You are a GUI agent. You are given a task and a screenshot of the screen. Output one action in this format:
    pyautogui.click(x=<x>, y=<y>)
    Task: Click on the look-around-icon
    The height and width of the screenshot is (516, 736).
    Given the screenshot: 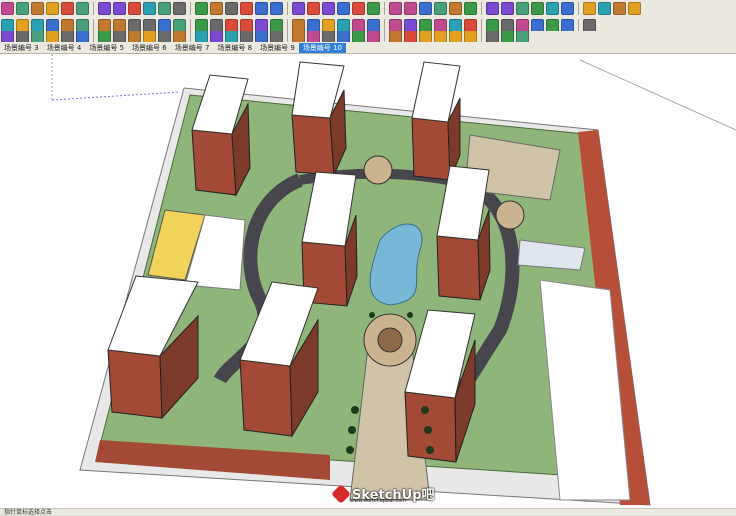 What is the action you would take?
    pyautogui.click(x=507, y=8)
    